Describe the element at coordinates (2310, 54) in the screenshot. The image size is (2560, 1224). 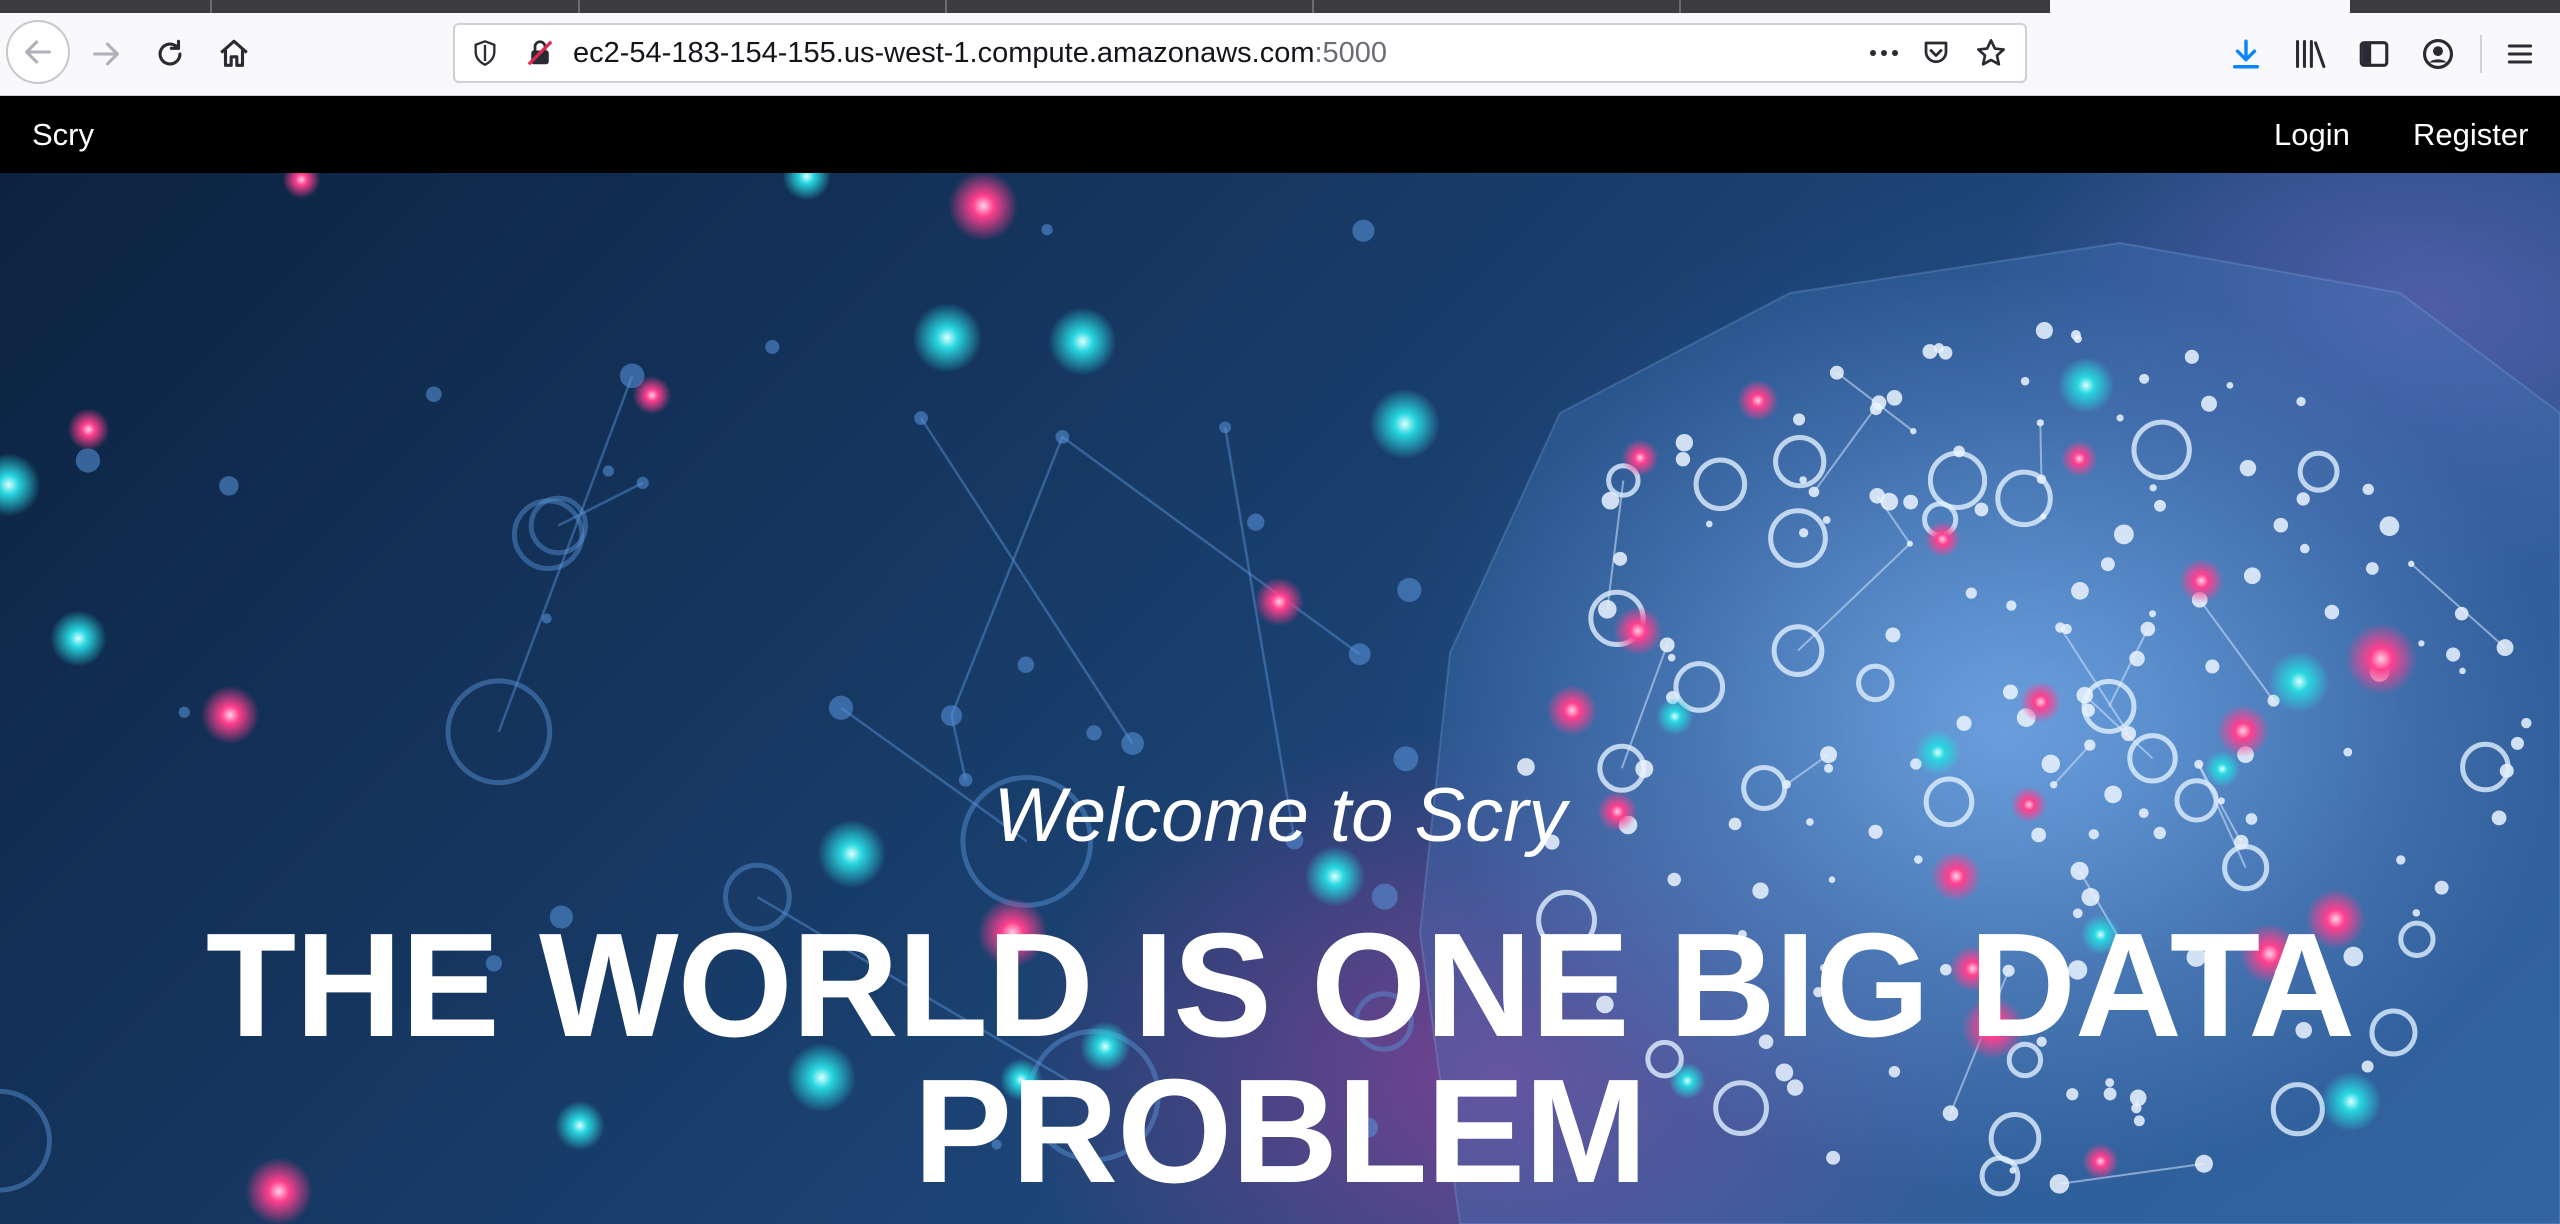
I see `library-button` at that location.